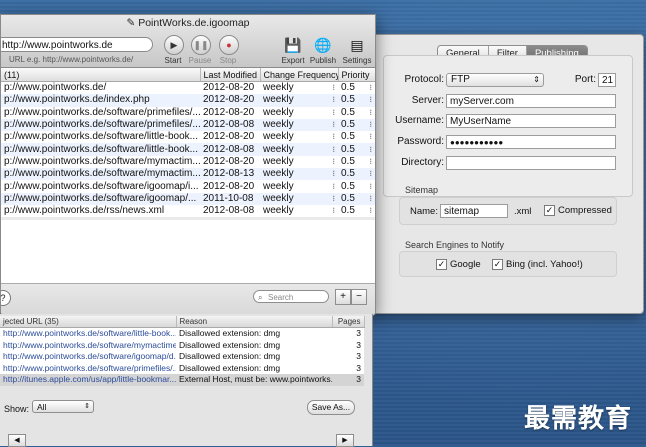 The width and height of the screenshot is (646, 447). I want to click on xml-extension-label: .xml, so click(523, 211).